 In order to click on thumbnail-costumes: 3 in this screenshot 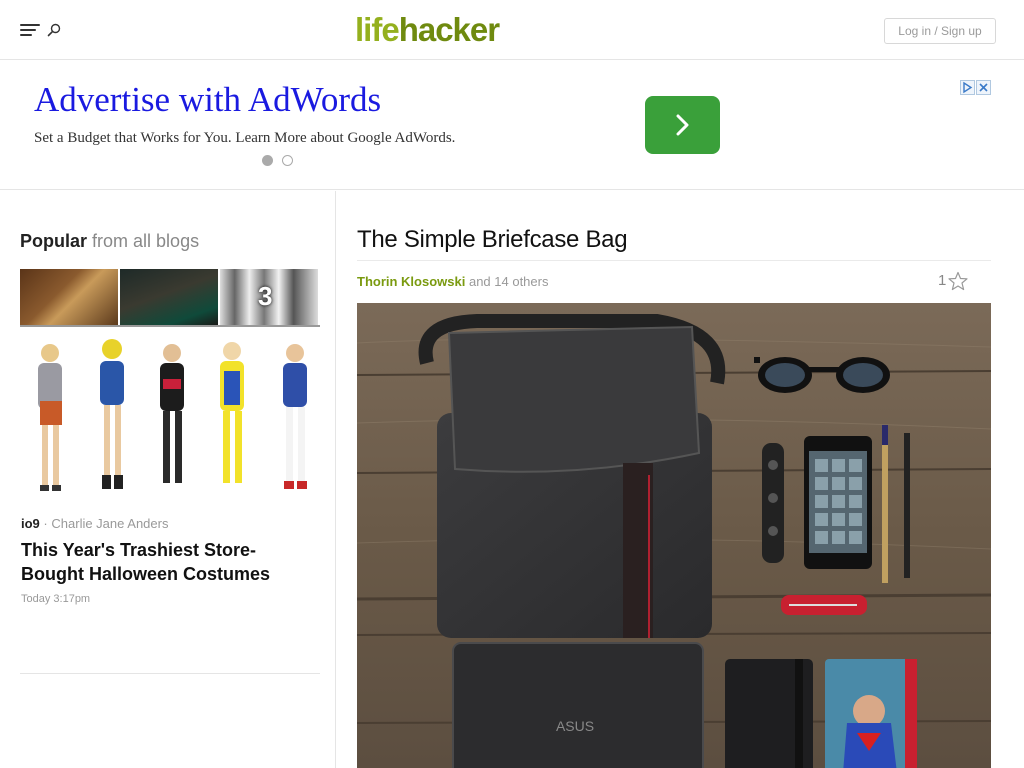, I will do `click(269, 297)`.